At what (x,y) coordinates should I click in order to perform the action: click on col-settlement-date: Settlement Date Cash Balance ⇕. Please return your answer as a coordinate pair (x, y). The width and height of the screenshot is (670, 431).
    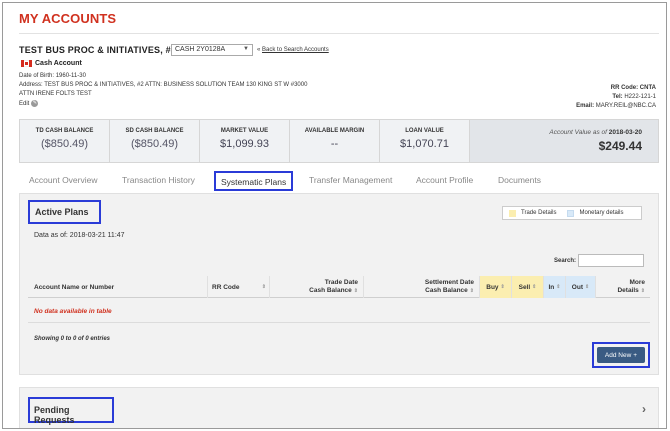
    Looking at the image, I should click on (422, 287).